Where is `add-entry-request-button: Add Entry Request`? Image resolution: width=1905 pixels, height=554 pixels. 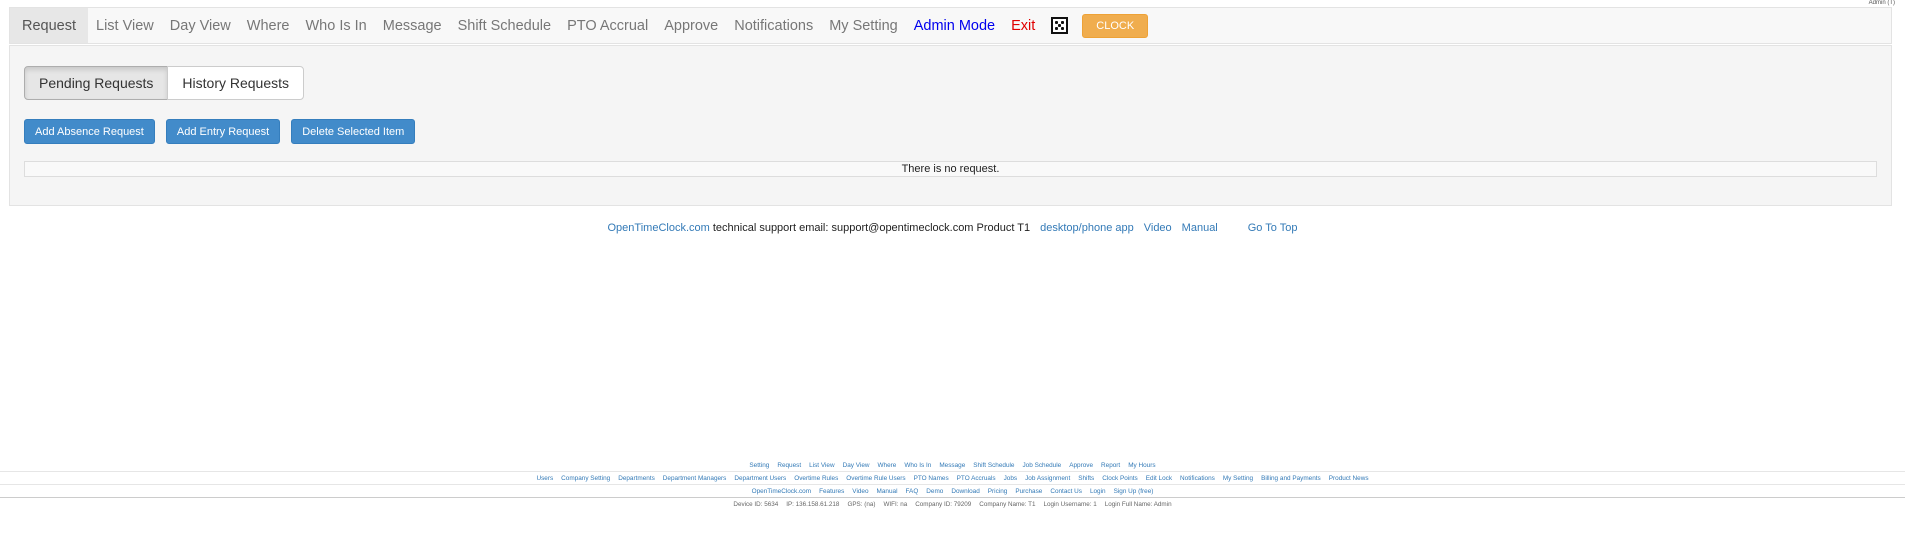 add-entry-request-button: Add Entry Request is located at coordinates (223, 131).